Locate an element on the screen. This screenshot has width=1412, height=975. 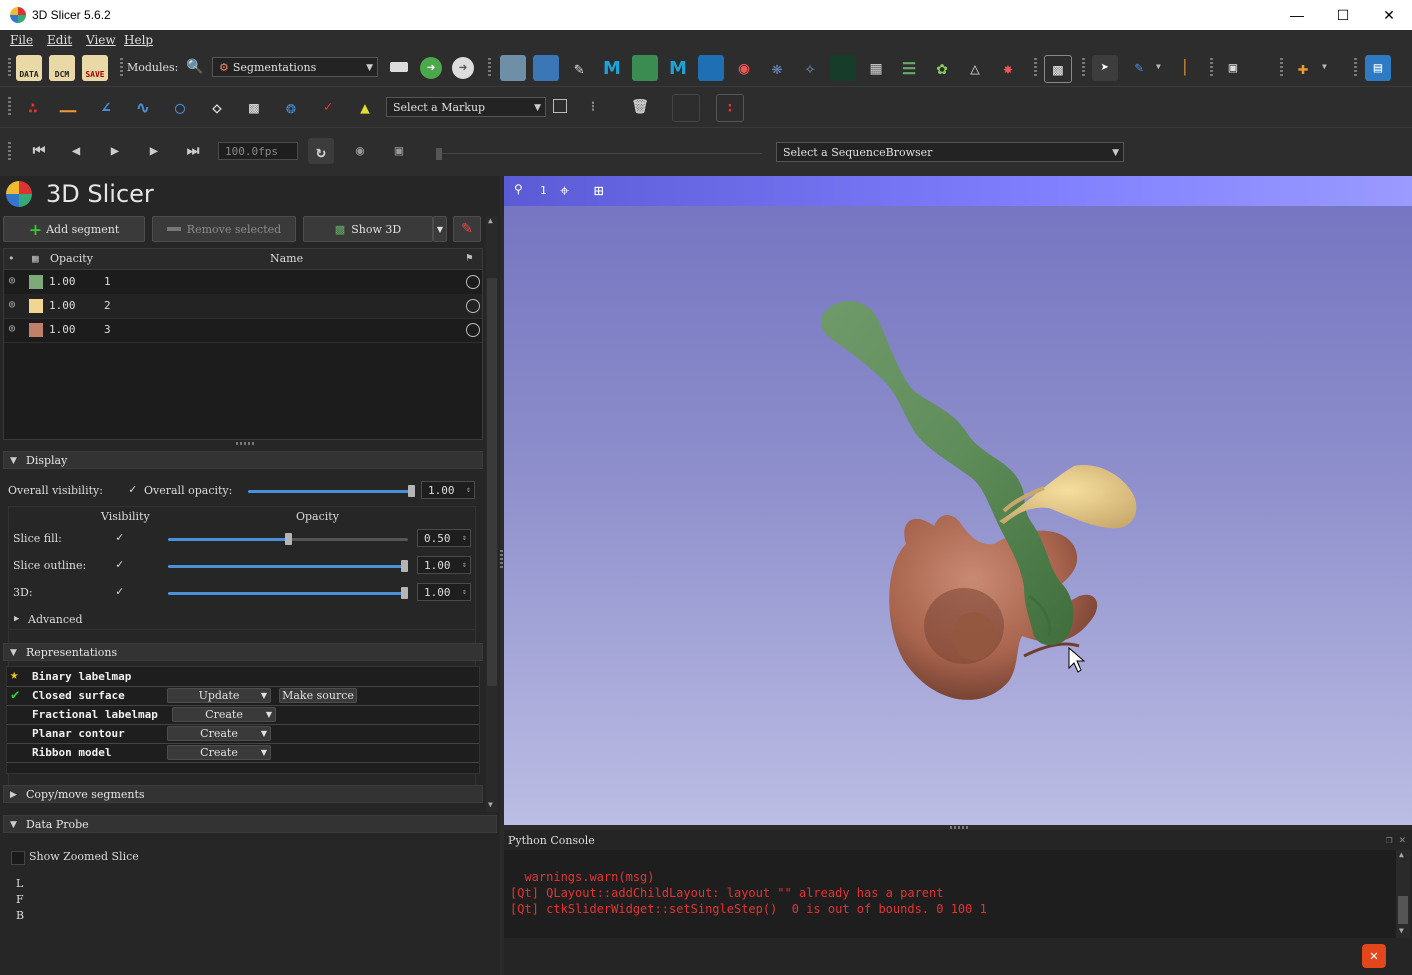
batch-dicom-icon is located at coordinates (711, 68).